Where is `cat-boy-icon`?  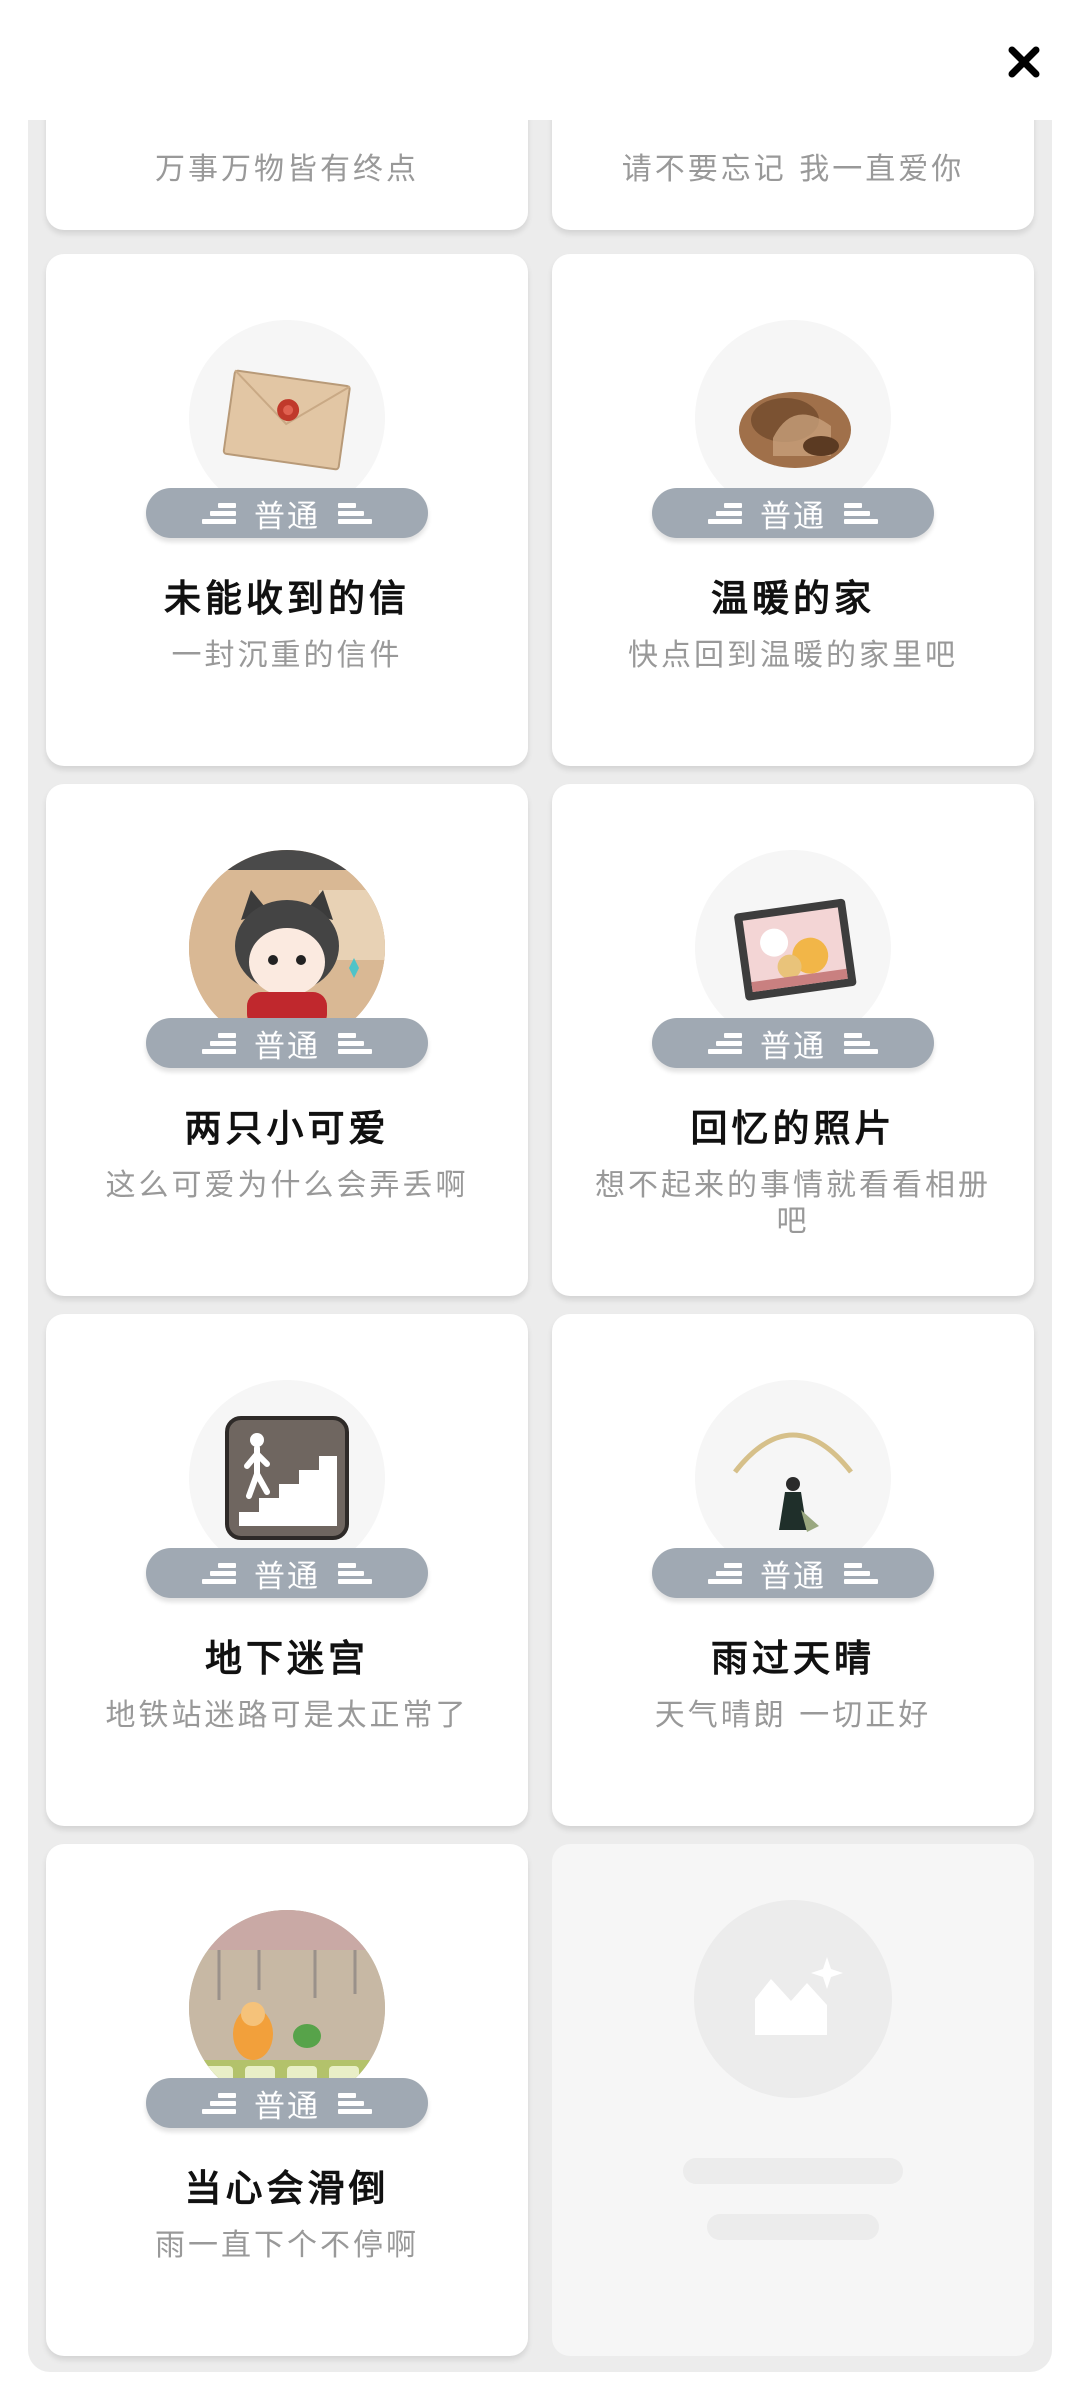 cat-boy-icon is located at coordinates (287, 948).